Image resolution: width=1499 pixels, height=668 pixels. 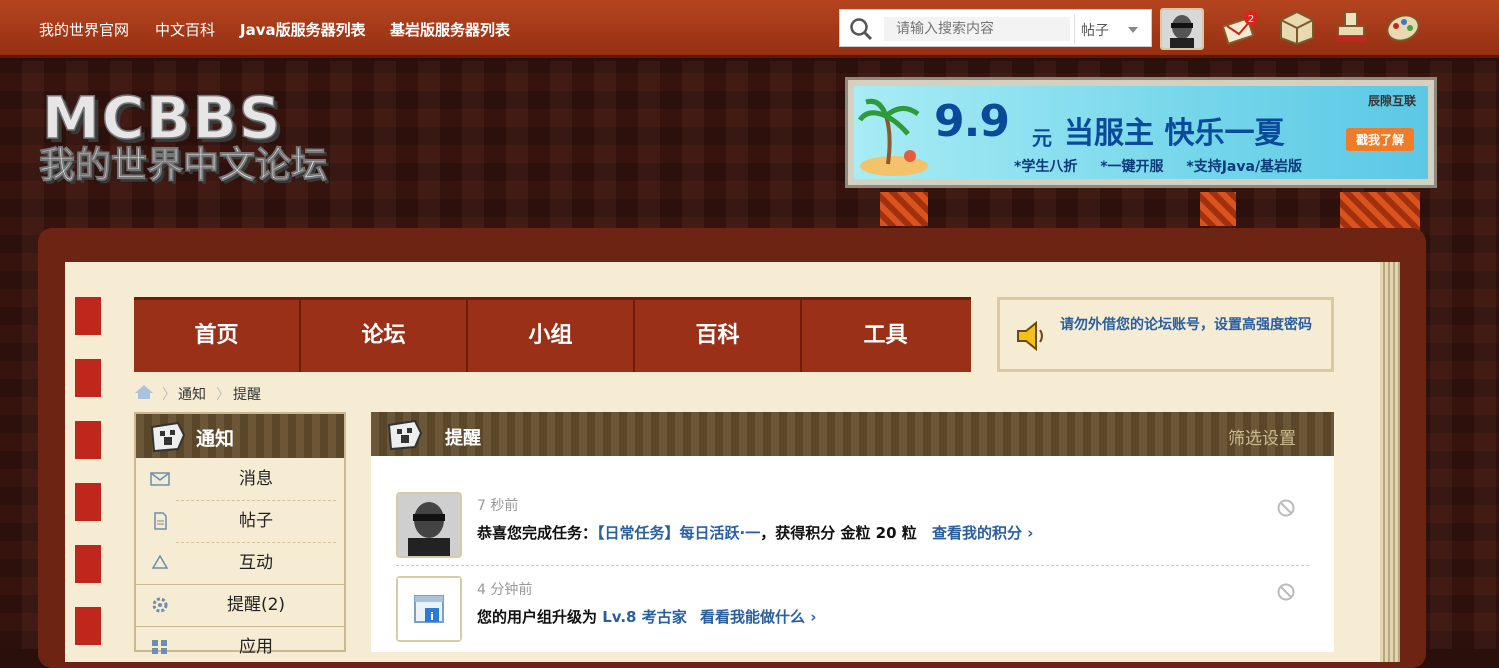 What do you see at coordinates (852, 434) in the screenshot?
I see `panel-header: 提醒 筛选设置` at bounding box center [852, 434].